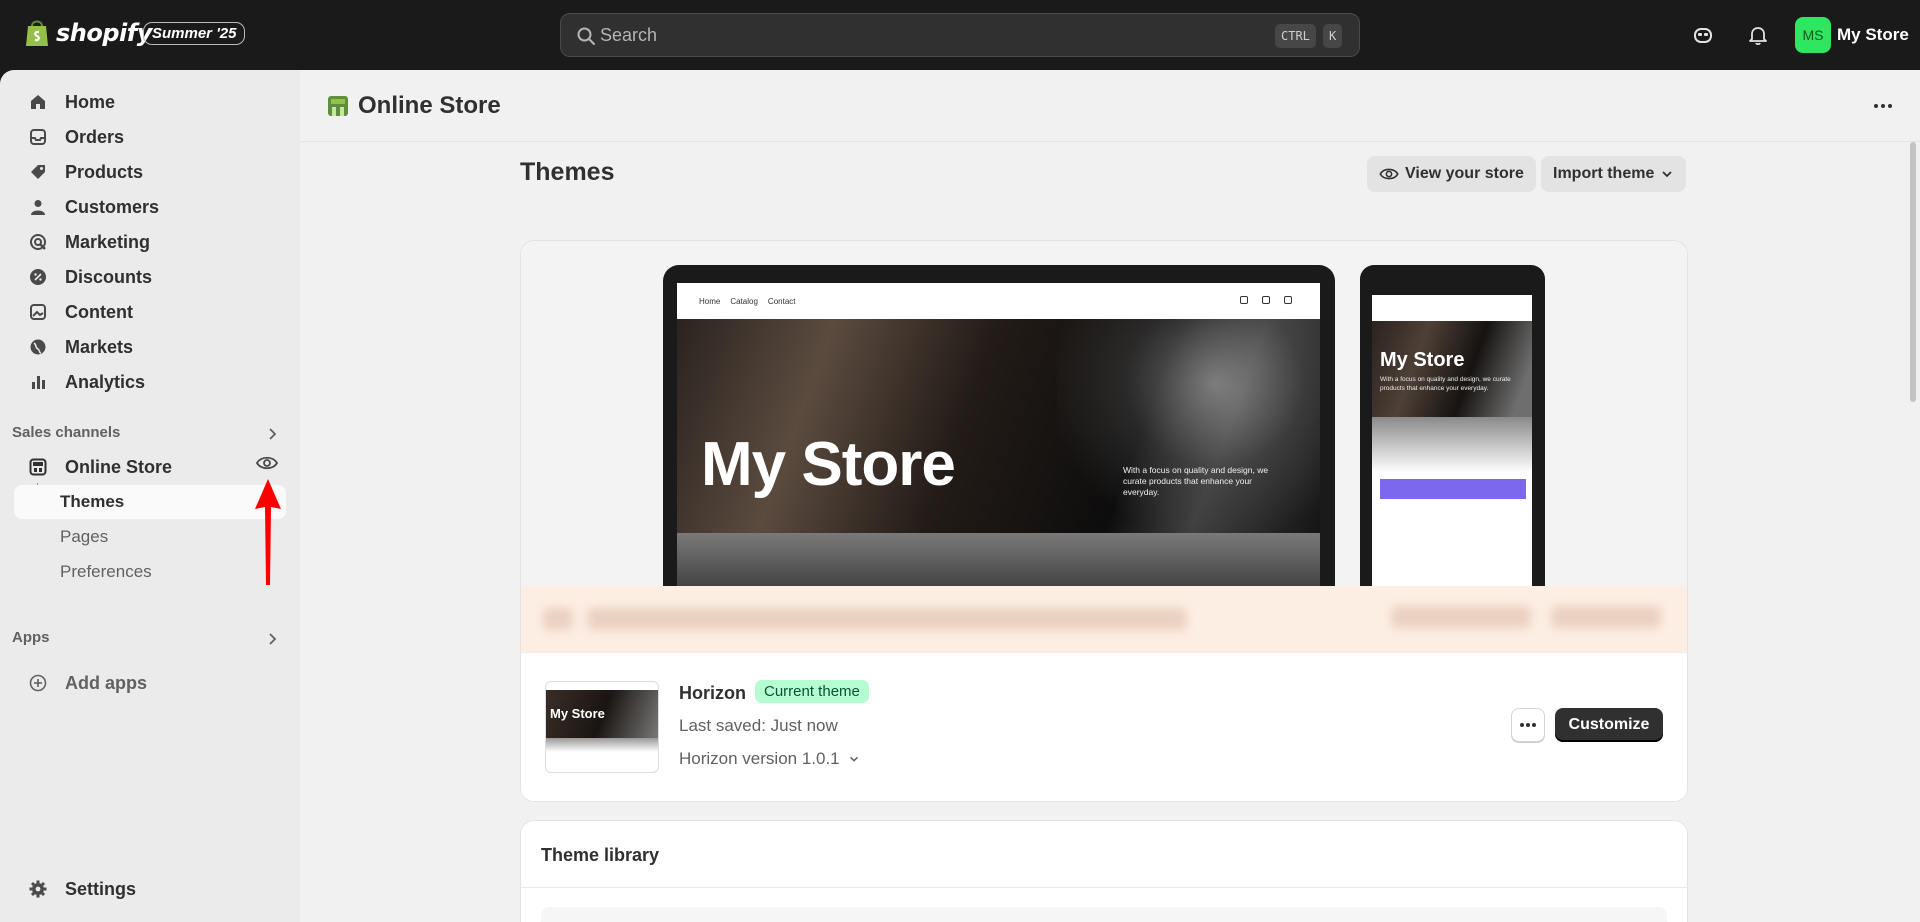 The width and height of the screenshot is (1920, 922). What do you see at coordinates (37, 33) in the screenshot?
I see `shopify-bag-icon` at bounding box center [37, 33].